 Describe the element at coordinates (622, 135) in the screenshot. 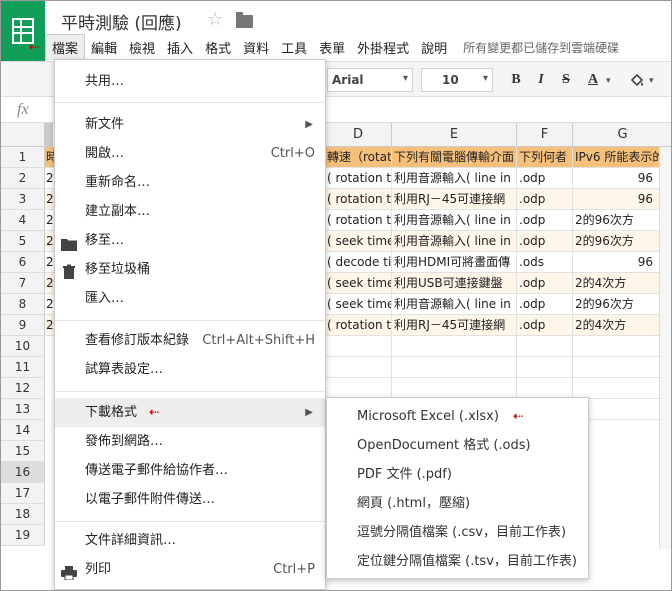

I see `col-head-g: G` at that location.